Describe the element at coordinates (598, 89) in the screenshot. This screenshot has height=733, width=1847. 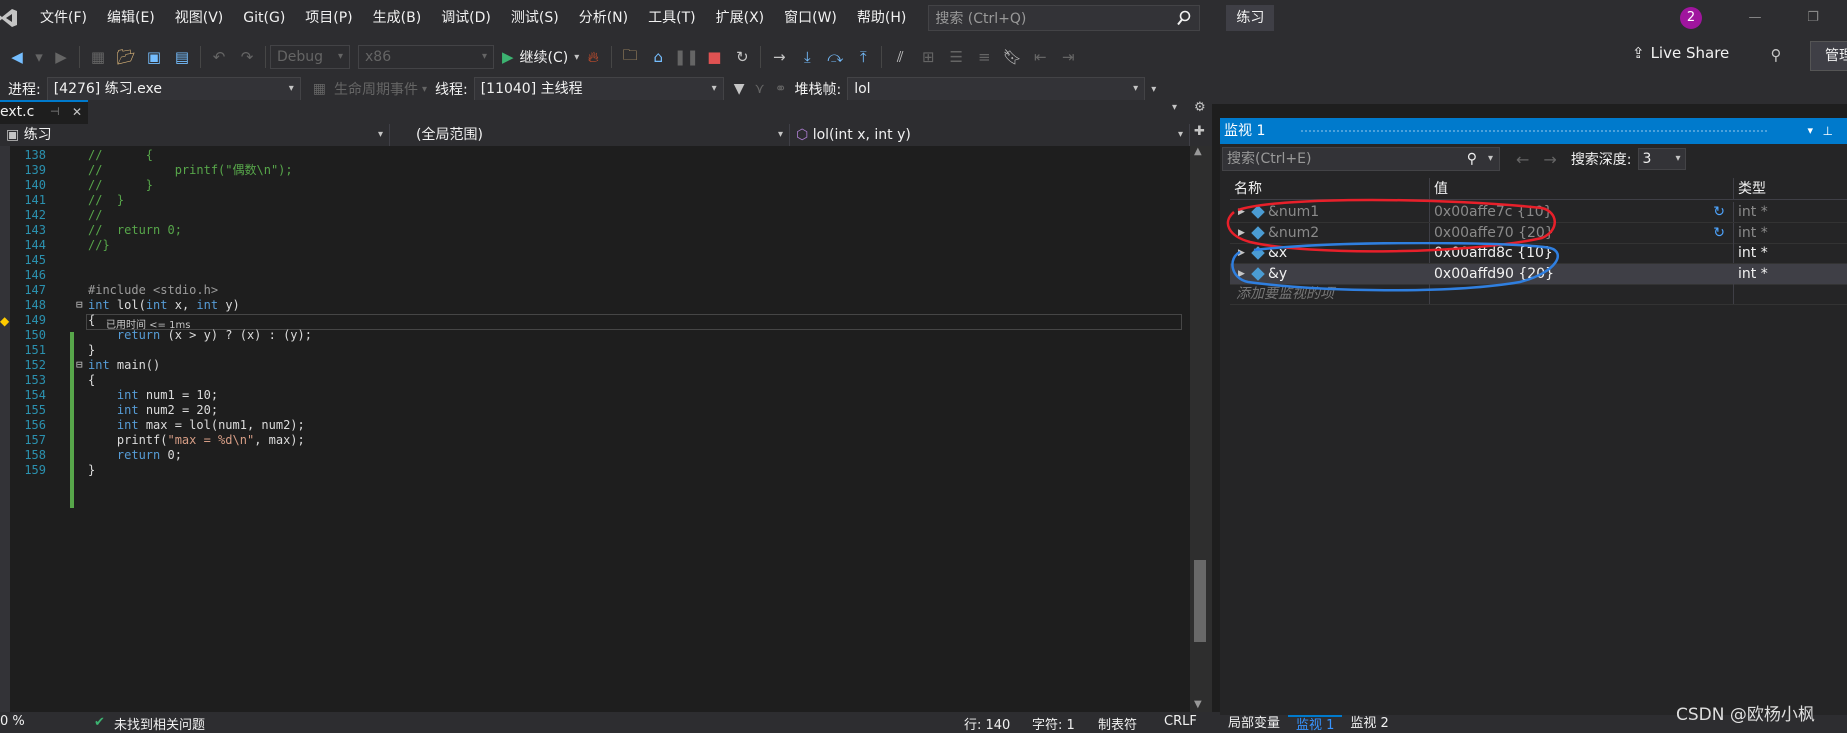
I see `thread-select: [11040] 主线程 ▾` at that location.